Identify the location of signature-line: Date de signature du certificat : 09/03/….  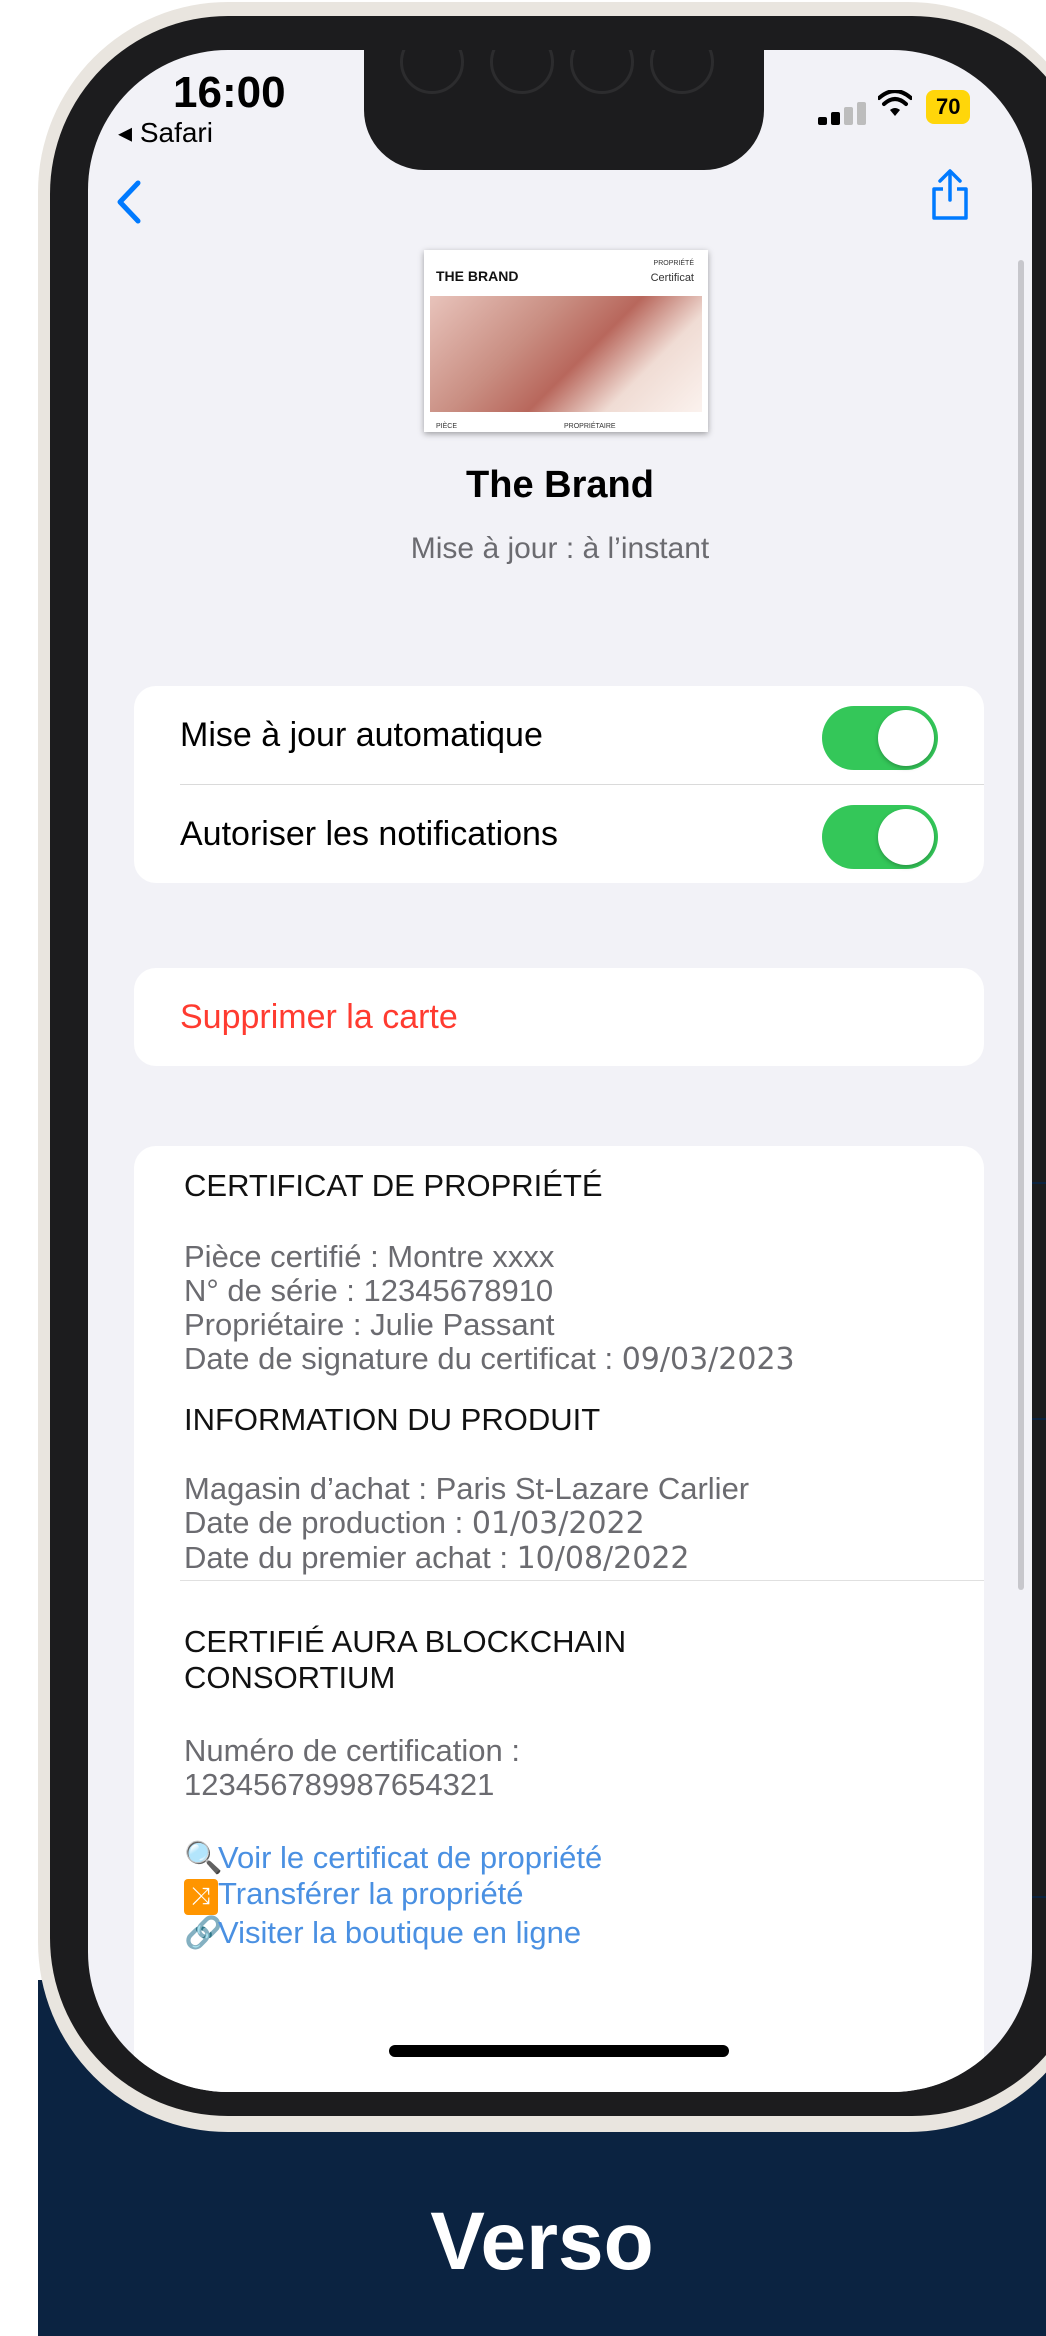
(489, 1359).